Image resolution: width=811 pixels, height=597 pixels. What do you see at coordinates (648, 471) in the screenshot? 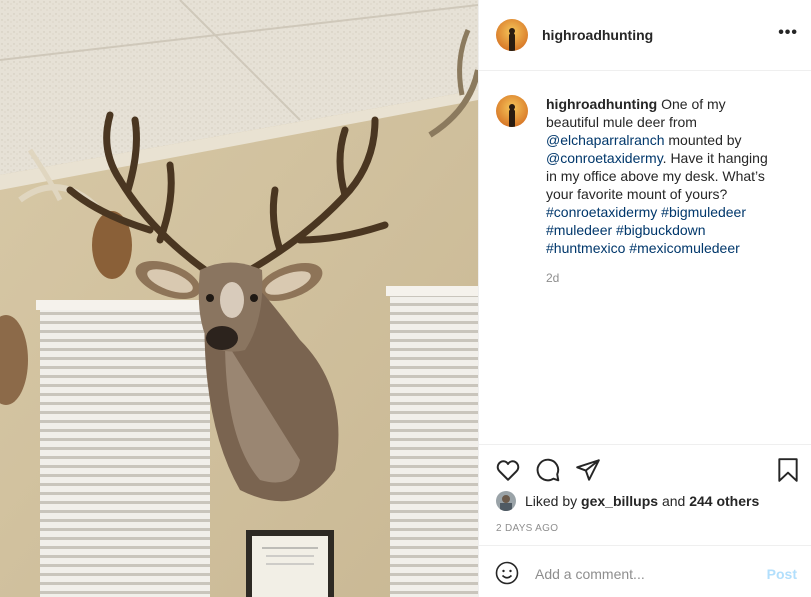
I see `action-bar` at bounding box center [648, 471].